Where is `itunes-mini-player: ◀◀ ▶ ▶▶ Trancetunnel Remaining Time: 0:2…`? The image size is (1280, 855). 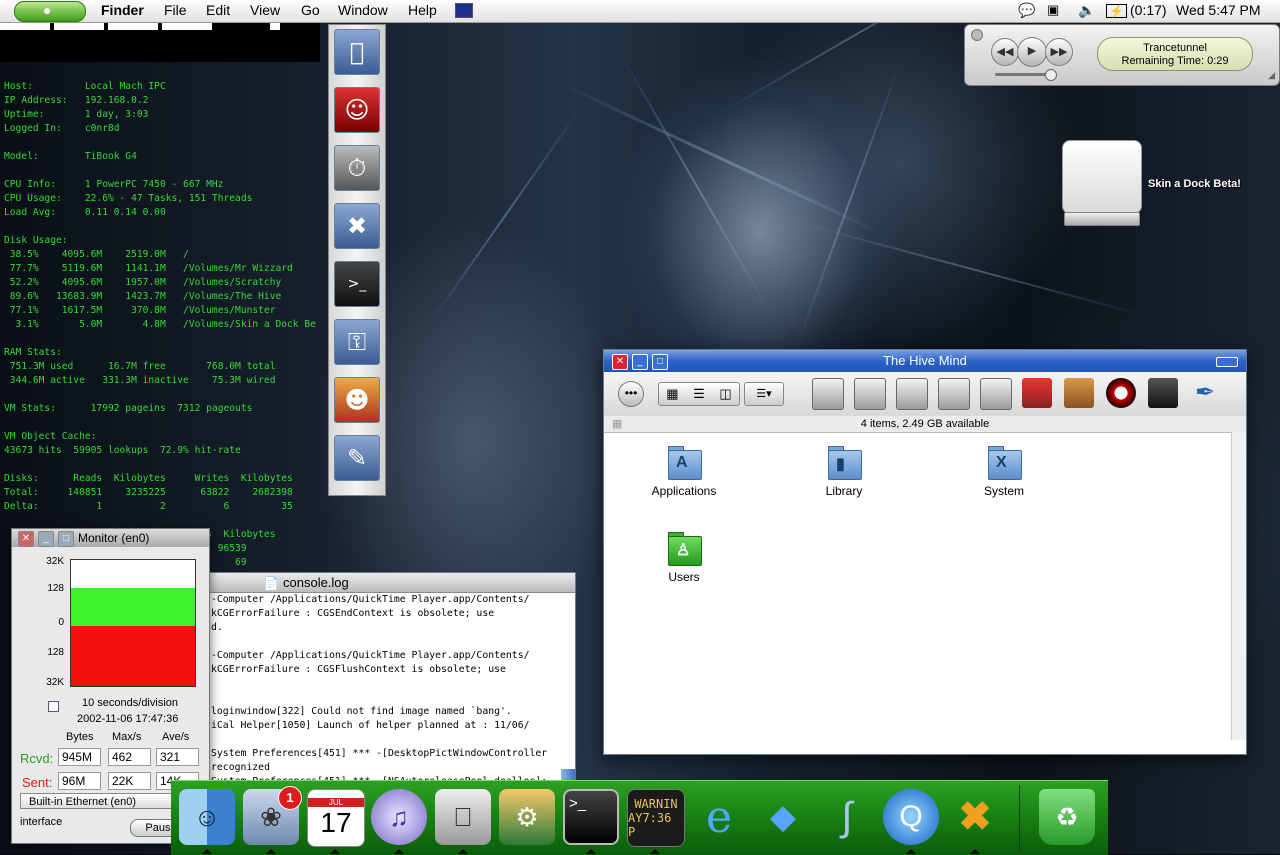 itunes-mini-player: ◀◀ ▶ ▶▶ Trancetunnel Remaining Time: 0:2… is located at coordinates (1122, 55).